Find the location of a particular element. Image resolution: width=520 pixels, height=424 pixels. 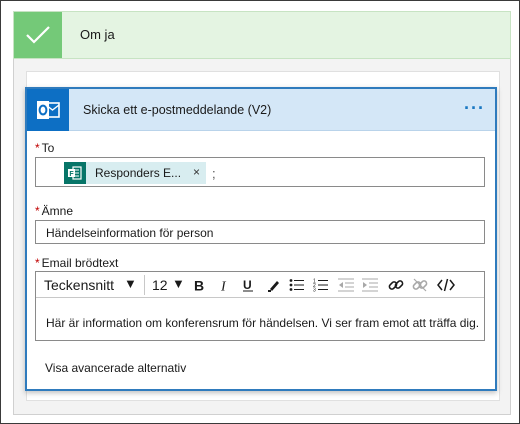

bold-icon: B is located at coordinates (200, 285).